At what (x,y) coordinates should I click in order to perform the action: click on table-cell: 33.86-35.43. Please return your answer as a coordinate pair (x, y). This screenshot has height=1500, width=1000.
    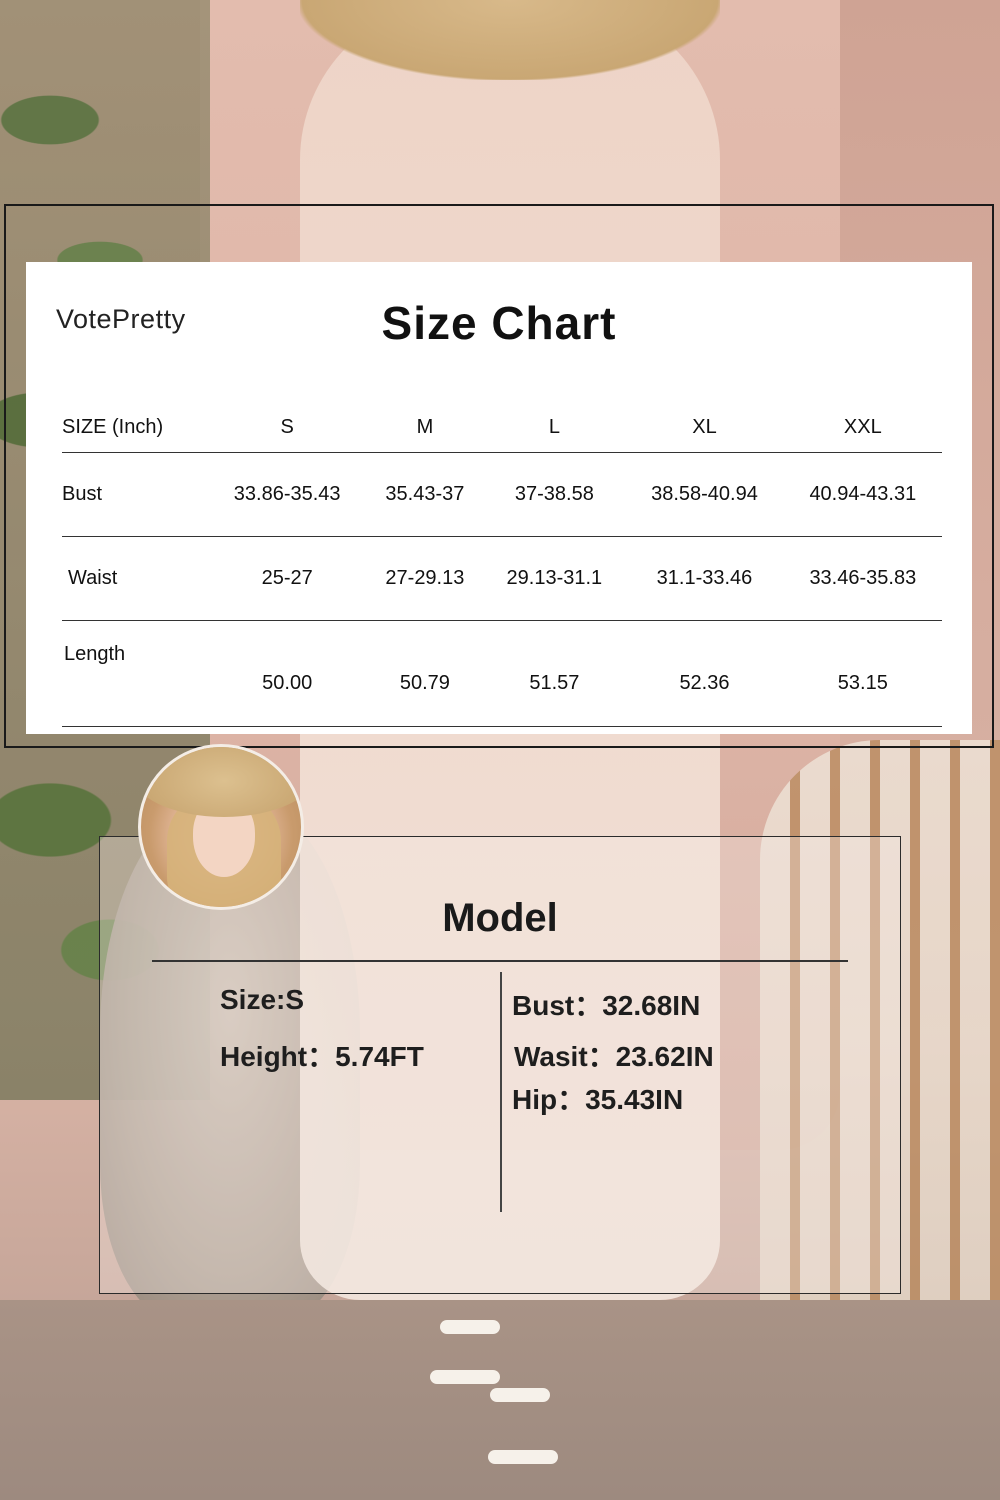
    Looking at the image, I should click on (287, 494).